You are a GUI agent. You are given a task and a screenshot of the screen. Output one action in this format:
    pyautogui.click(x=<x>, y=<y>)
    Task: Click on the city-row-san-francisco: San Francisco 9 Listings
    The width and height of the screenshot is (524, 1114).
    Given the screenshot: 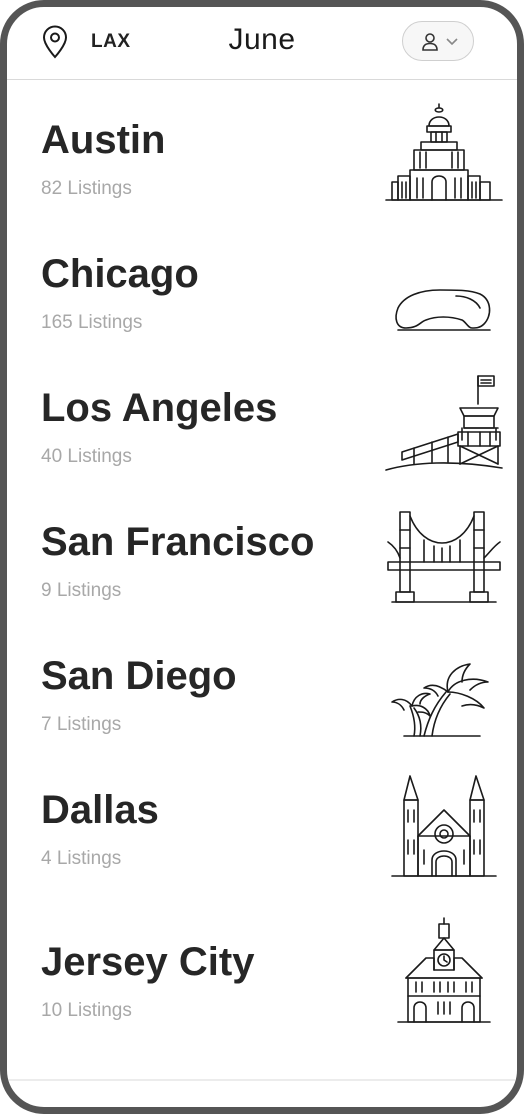 What is the action you would take?
    pyautogui.click(x=262, y=549)
    